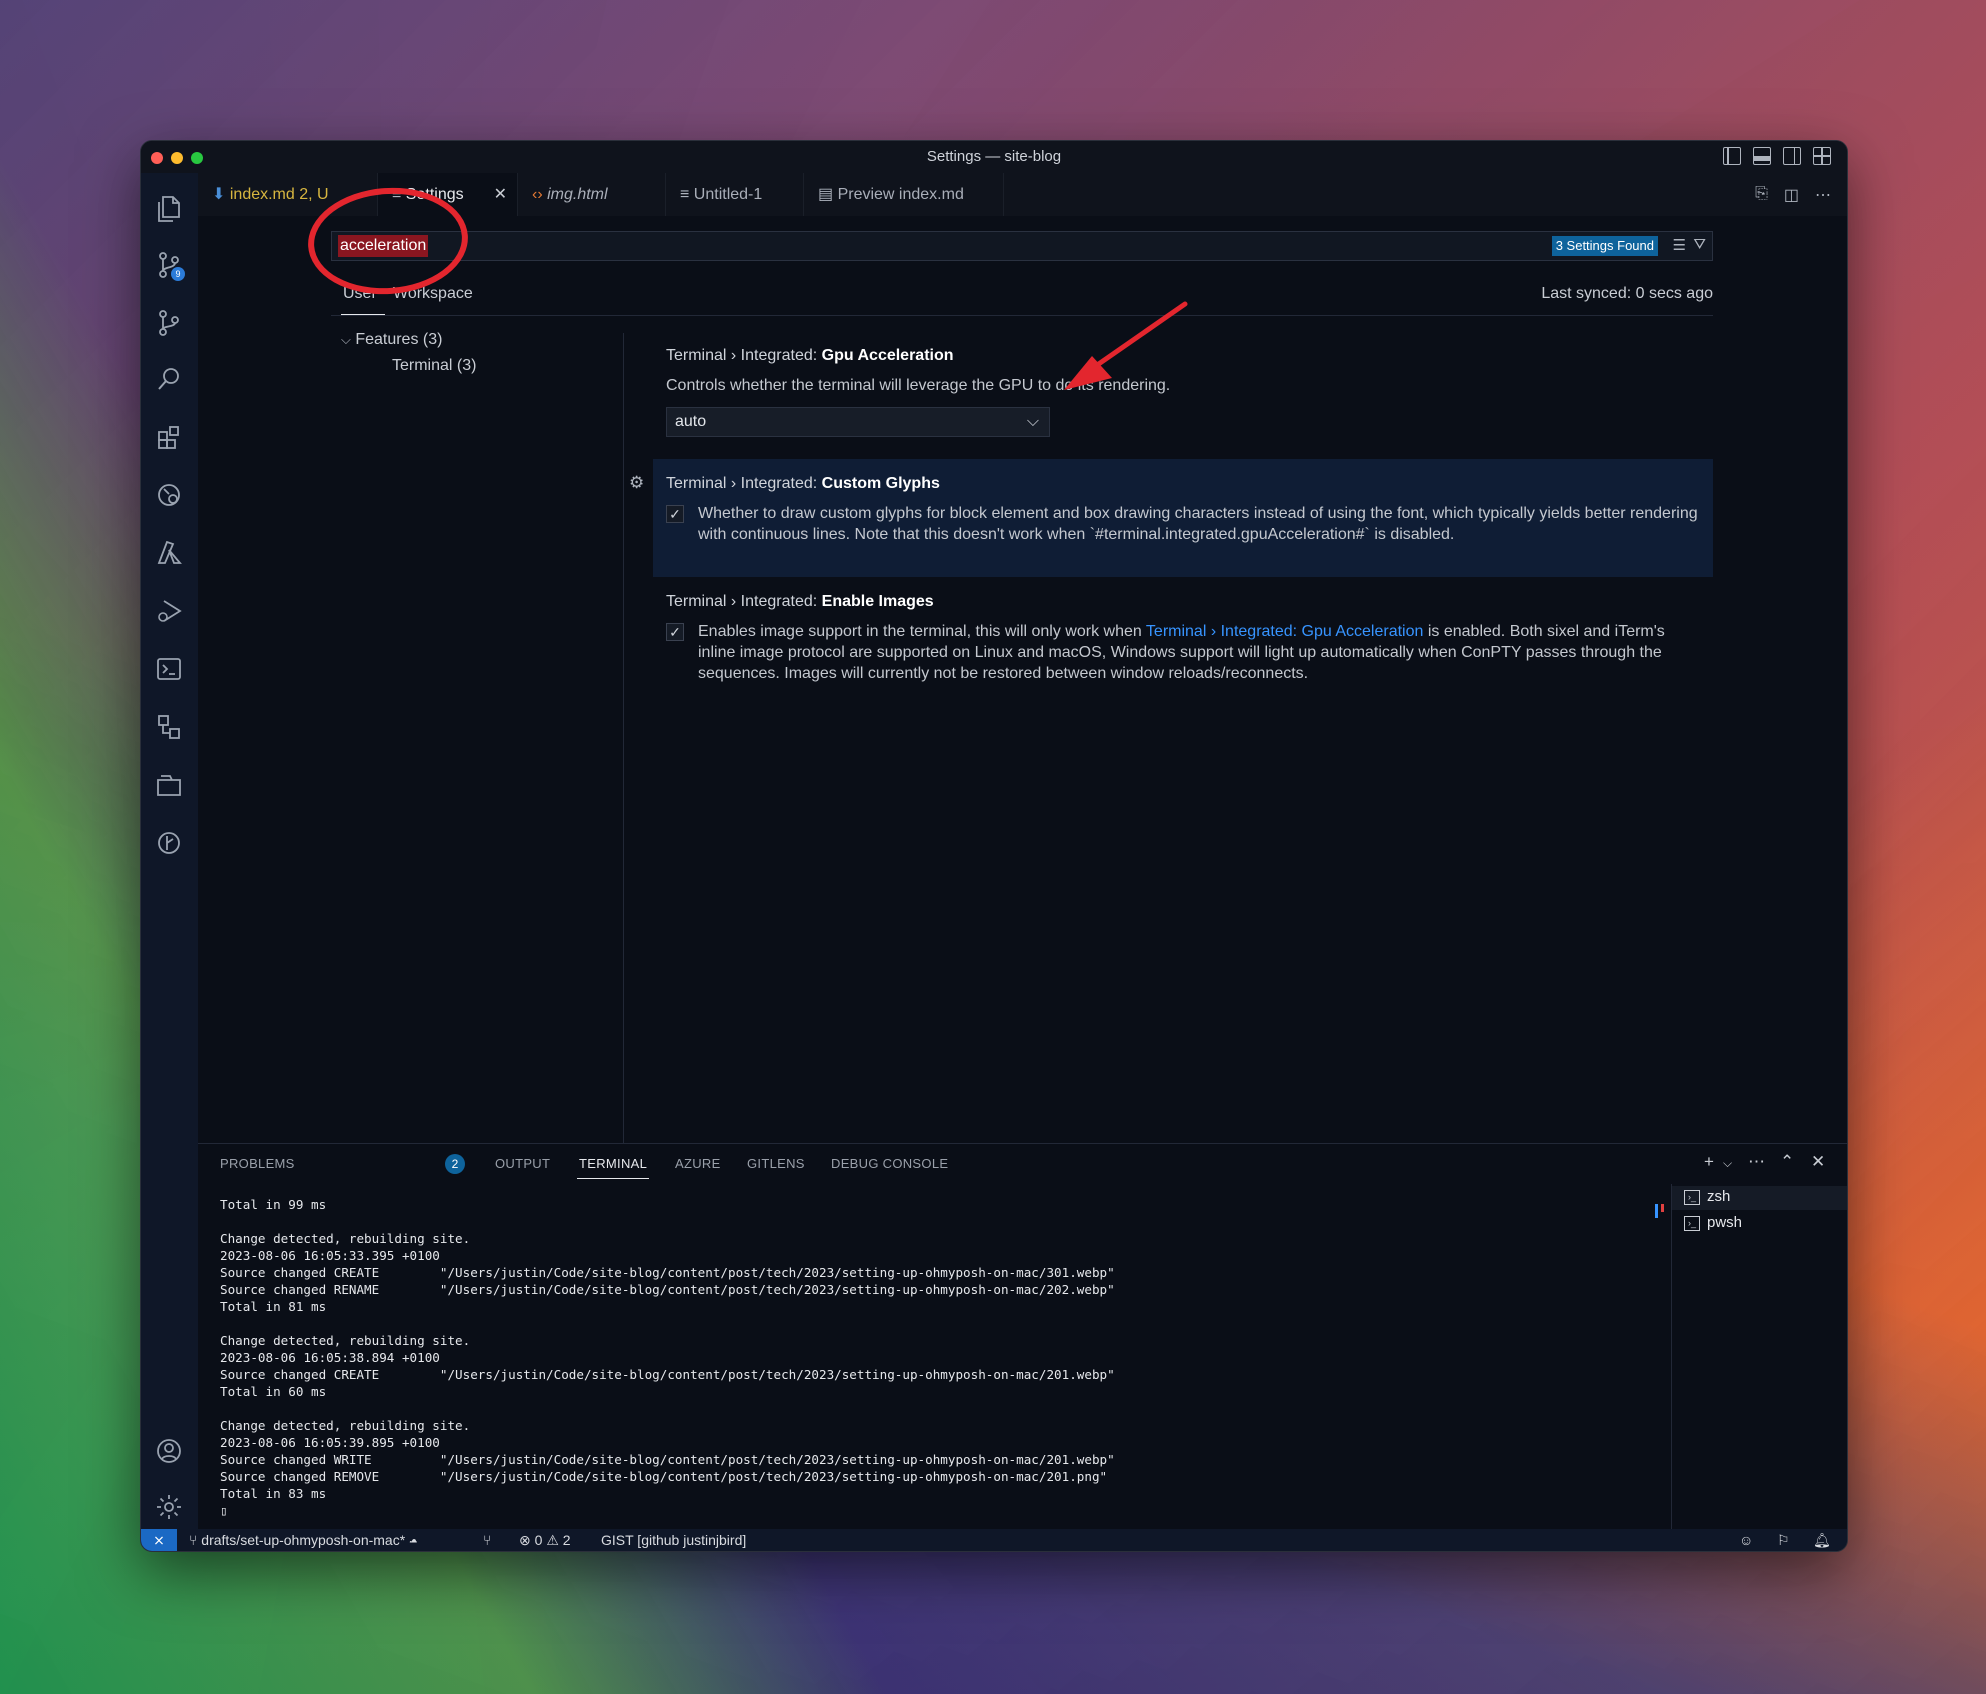 The height and width of the screenshot is (1694, 1986). I want to click on editor-actions: ⎘ ◫ ⋯, so click(1793, 195).